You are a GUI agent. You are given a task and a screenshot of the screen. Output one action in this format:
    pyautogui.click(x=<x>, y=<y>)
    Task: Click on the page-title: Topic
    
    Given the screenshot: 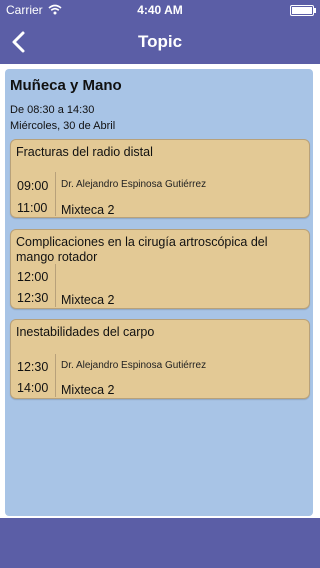 What is the action you would take?
    pyautogui.click(x=160, y=41)
    